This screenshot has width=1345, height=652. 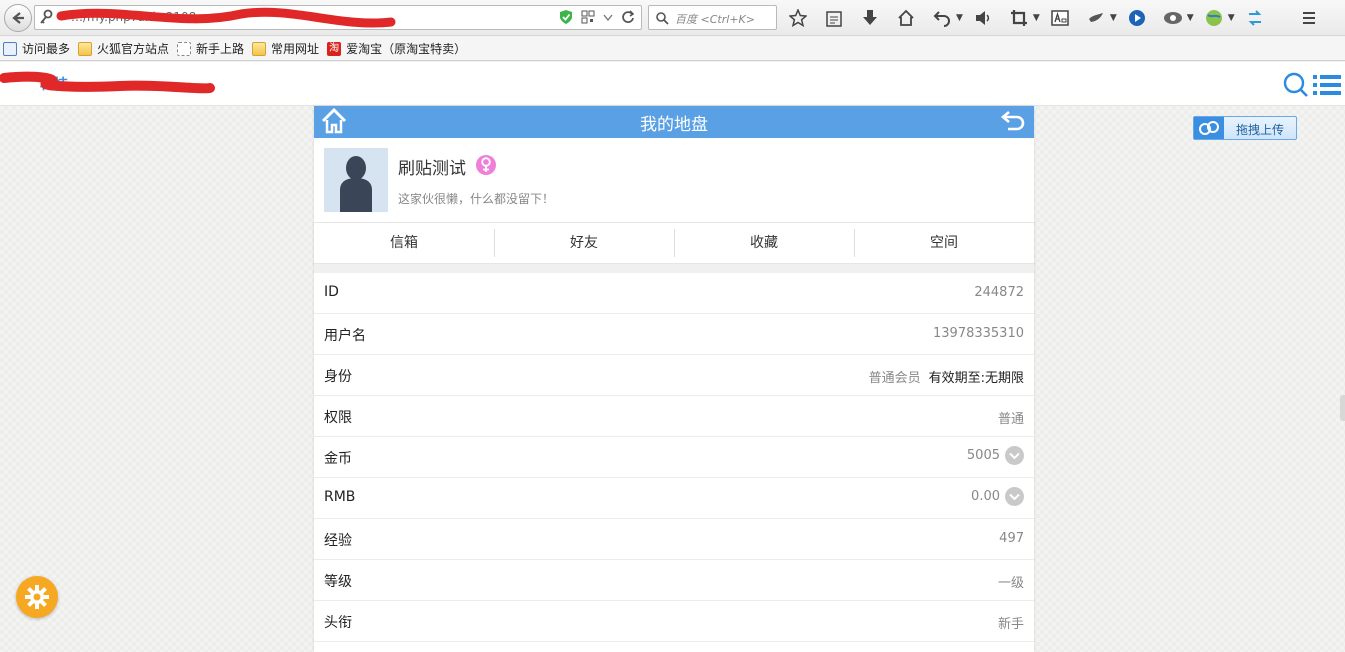 What do you see at coordinates (674, 180) in the screenshot?
I see `user-profile: 刷贴测试 这家伙很懒，什么都没留下！` at bounding box center [674, 180].